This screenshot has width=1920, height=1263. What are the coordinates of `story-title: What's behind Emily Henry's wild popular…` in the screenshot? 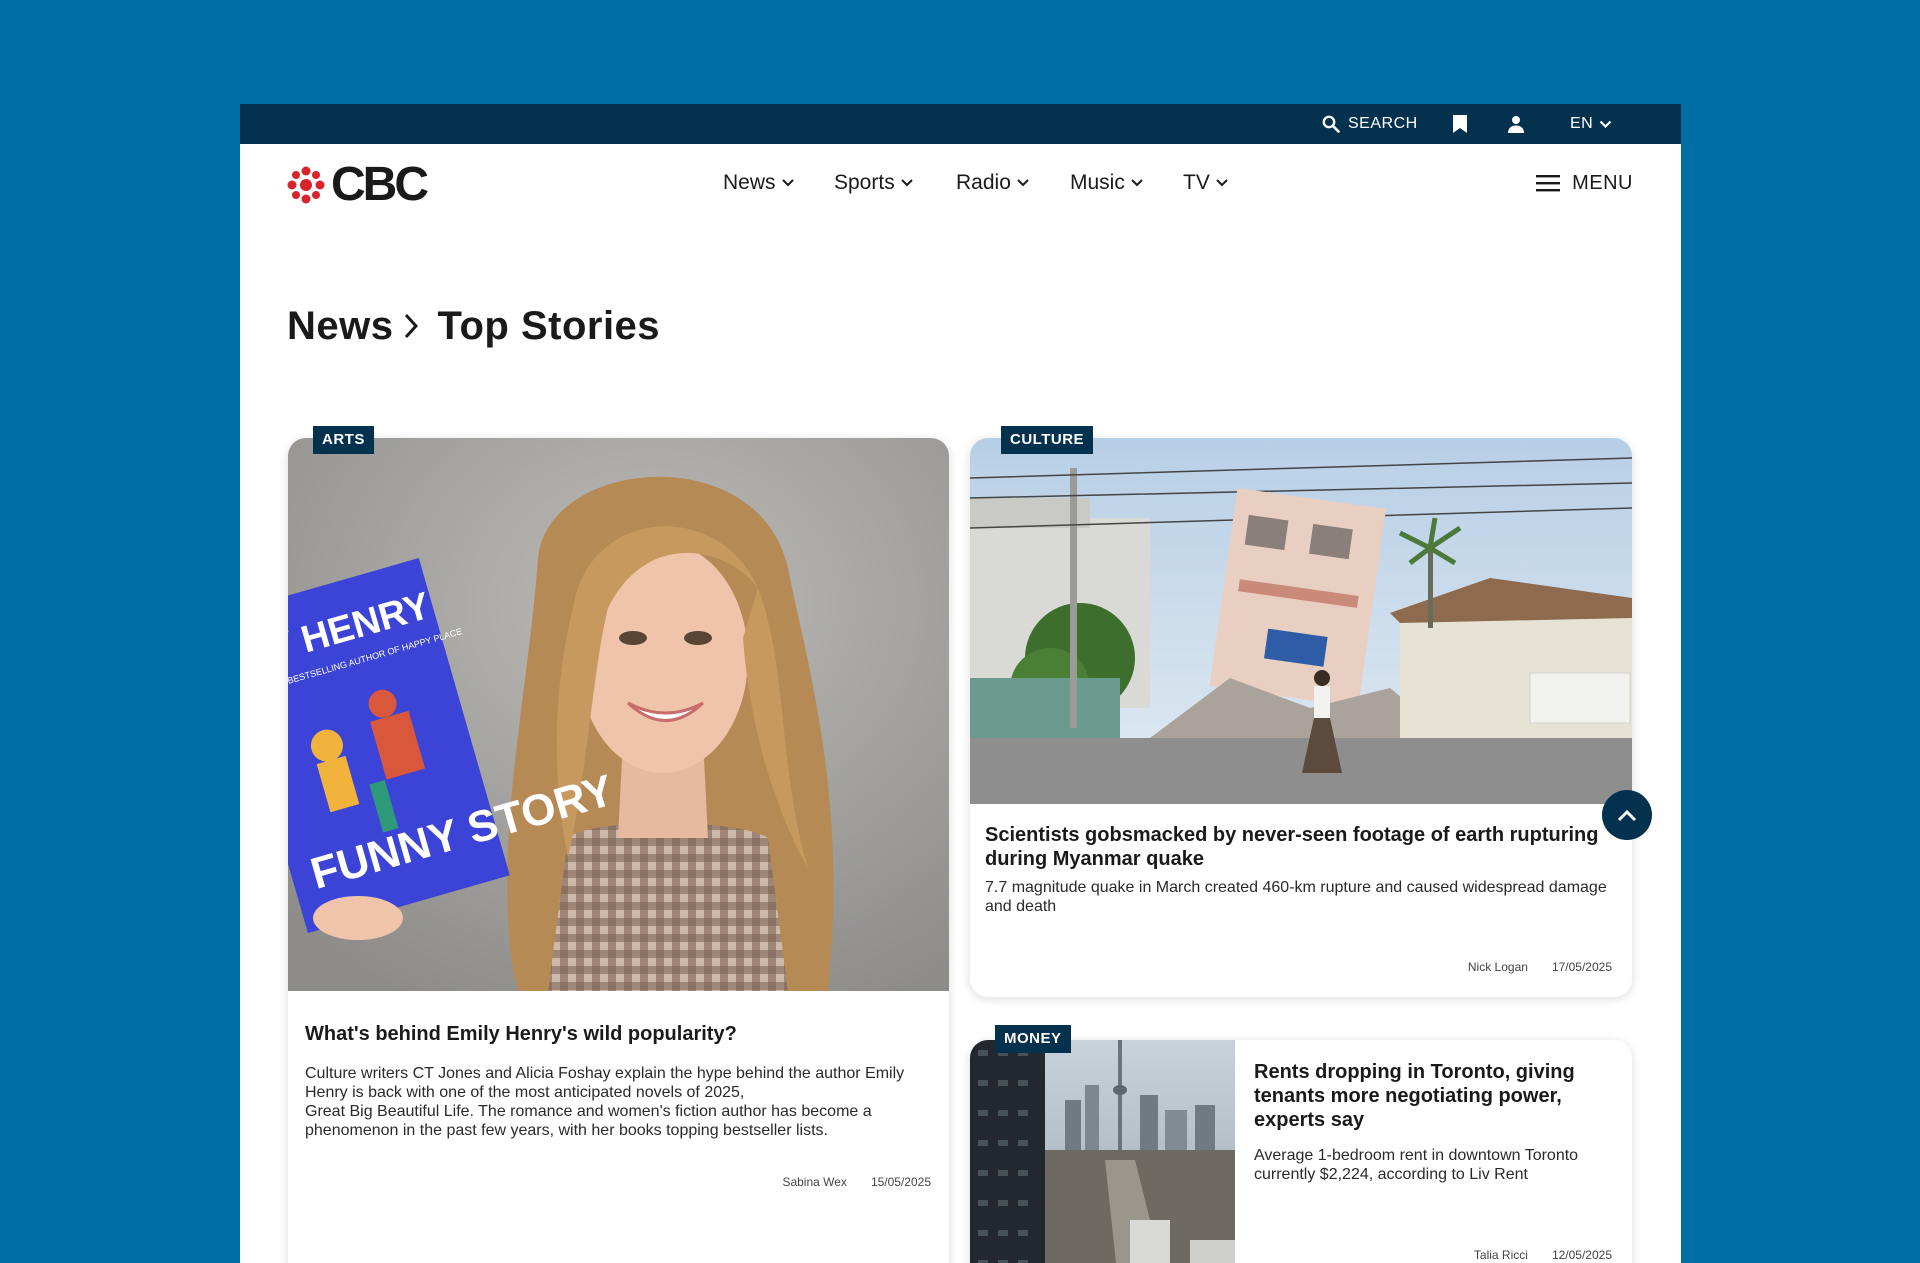 It's located at (620, 1034).